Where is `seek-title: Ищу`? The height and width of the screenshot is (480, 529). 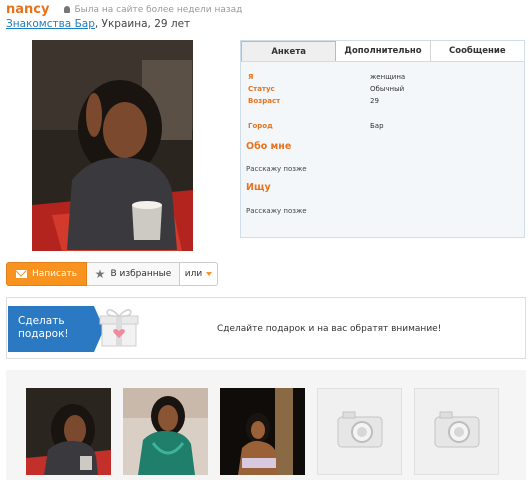 seek-title: Ищу is located at coordinates (258, 187).